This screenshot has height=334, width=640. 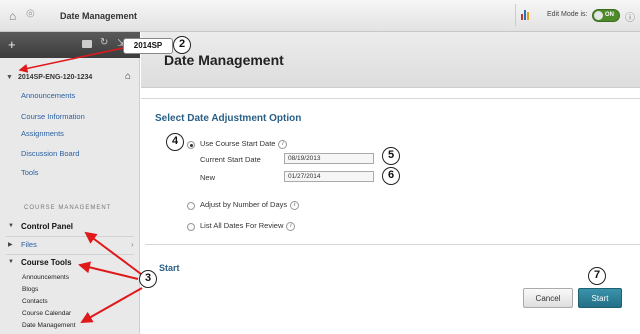 What do you see at coordinates (48, 325) in the screenshot?
I see `course-tool-date-management: Date Management` at bounding box center [48, 325].